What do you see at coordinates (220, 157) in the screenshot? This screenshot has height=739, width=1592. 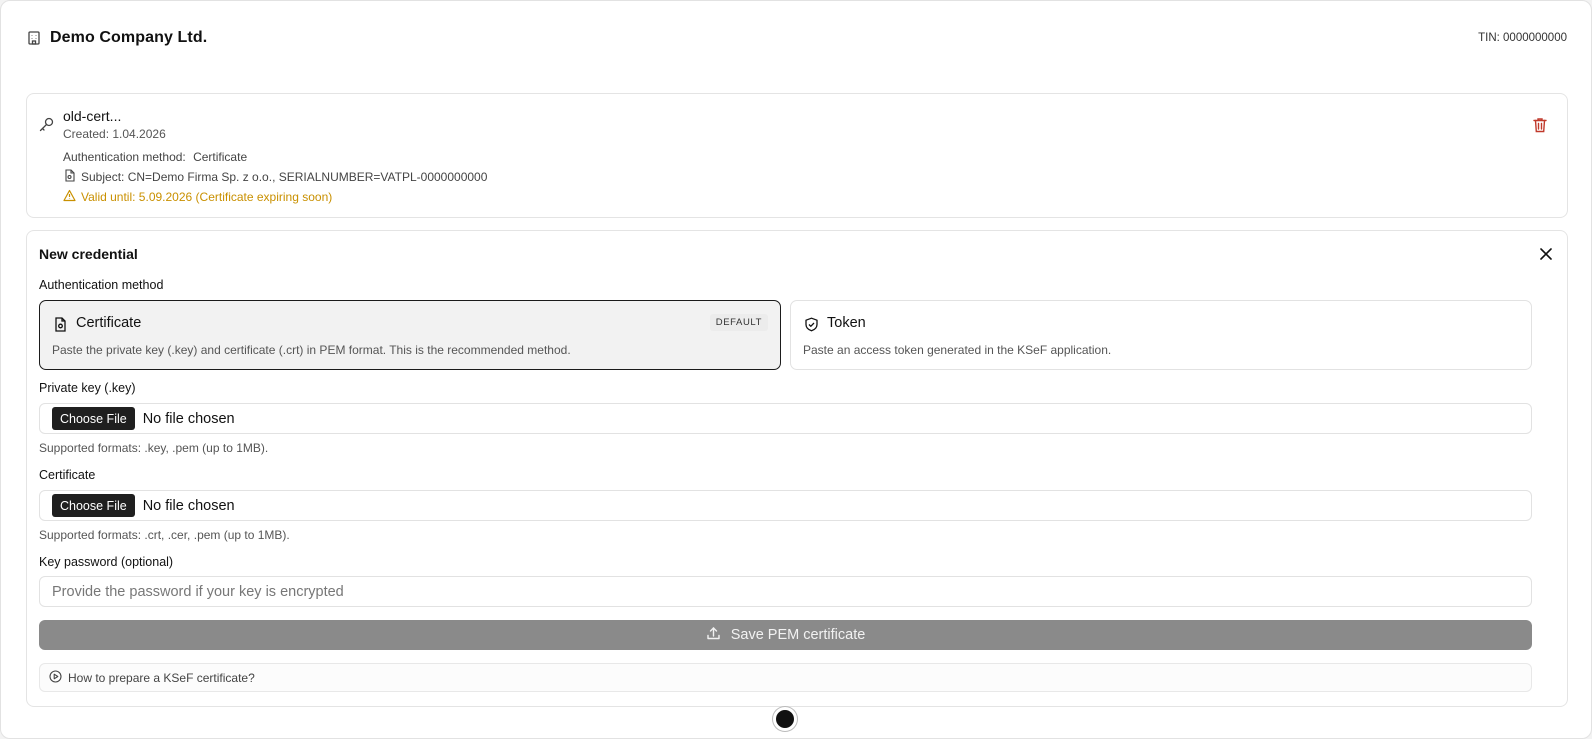 I see `credential-method-value: Certificate` at bounding box center [220, 157].